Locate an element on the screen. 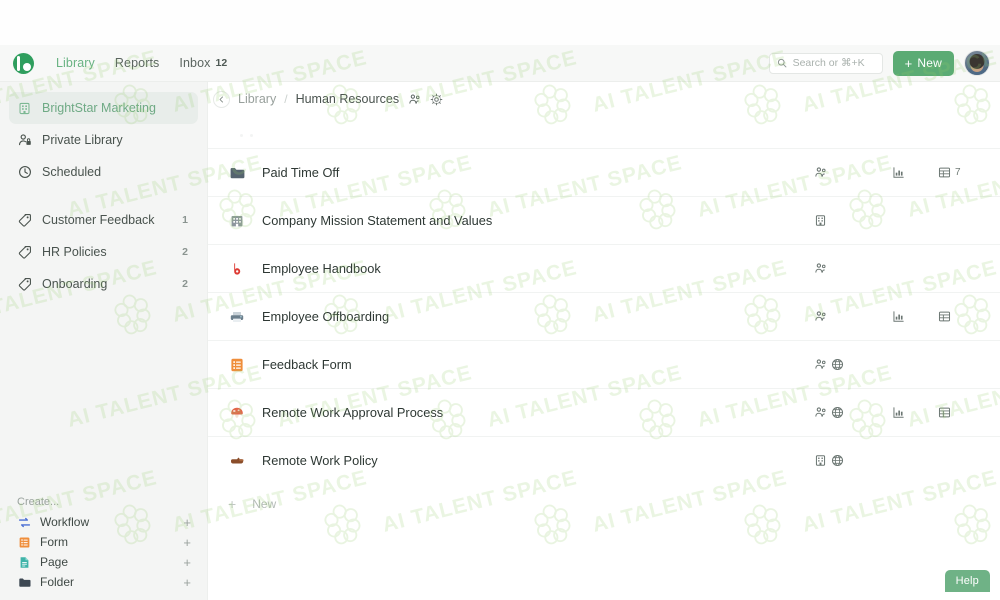 The height and width of the screenshot is (600, 1000). table-row: Paid Time Off 7 is located at coordinates (604, 172).